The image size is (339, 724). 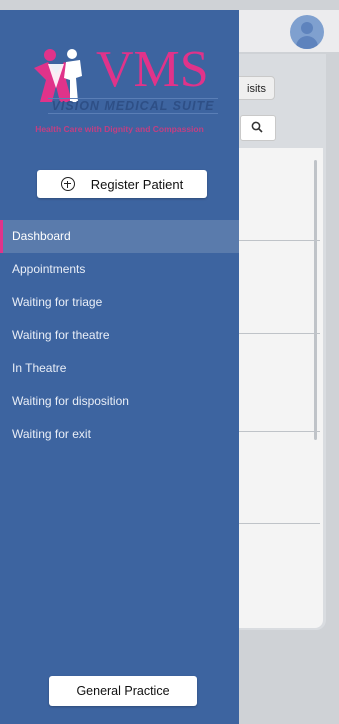 What do you see at coordinates (119, 434) in the screenshot?
I see `sidebar-item-waiting-for-exit: Waiting for exit` at bounding box center [119, 434].